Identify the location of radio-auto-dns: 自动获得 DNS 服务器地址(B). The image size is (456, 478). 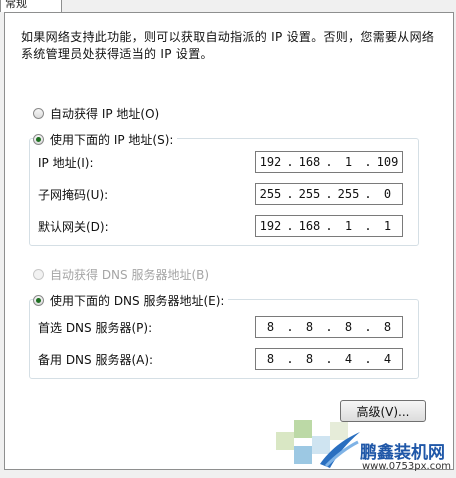
(121, 274).